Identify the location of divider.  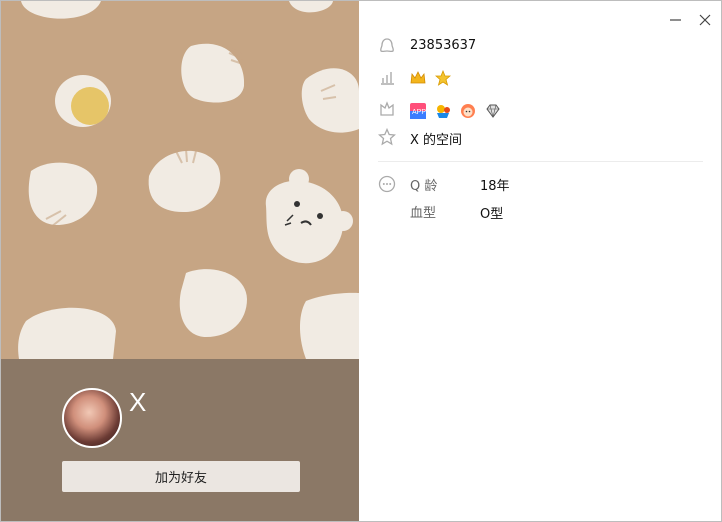
(540, 161).